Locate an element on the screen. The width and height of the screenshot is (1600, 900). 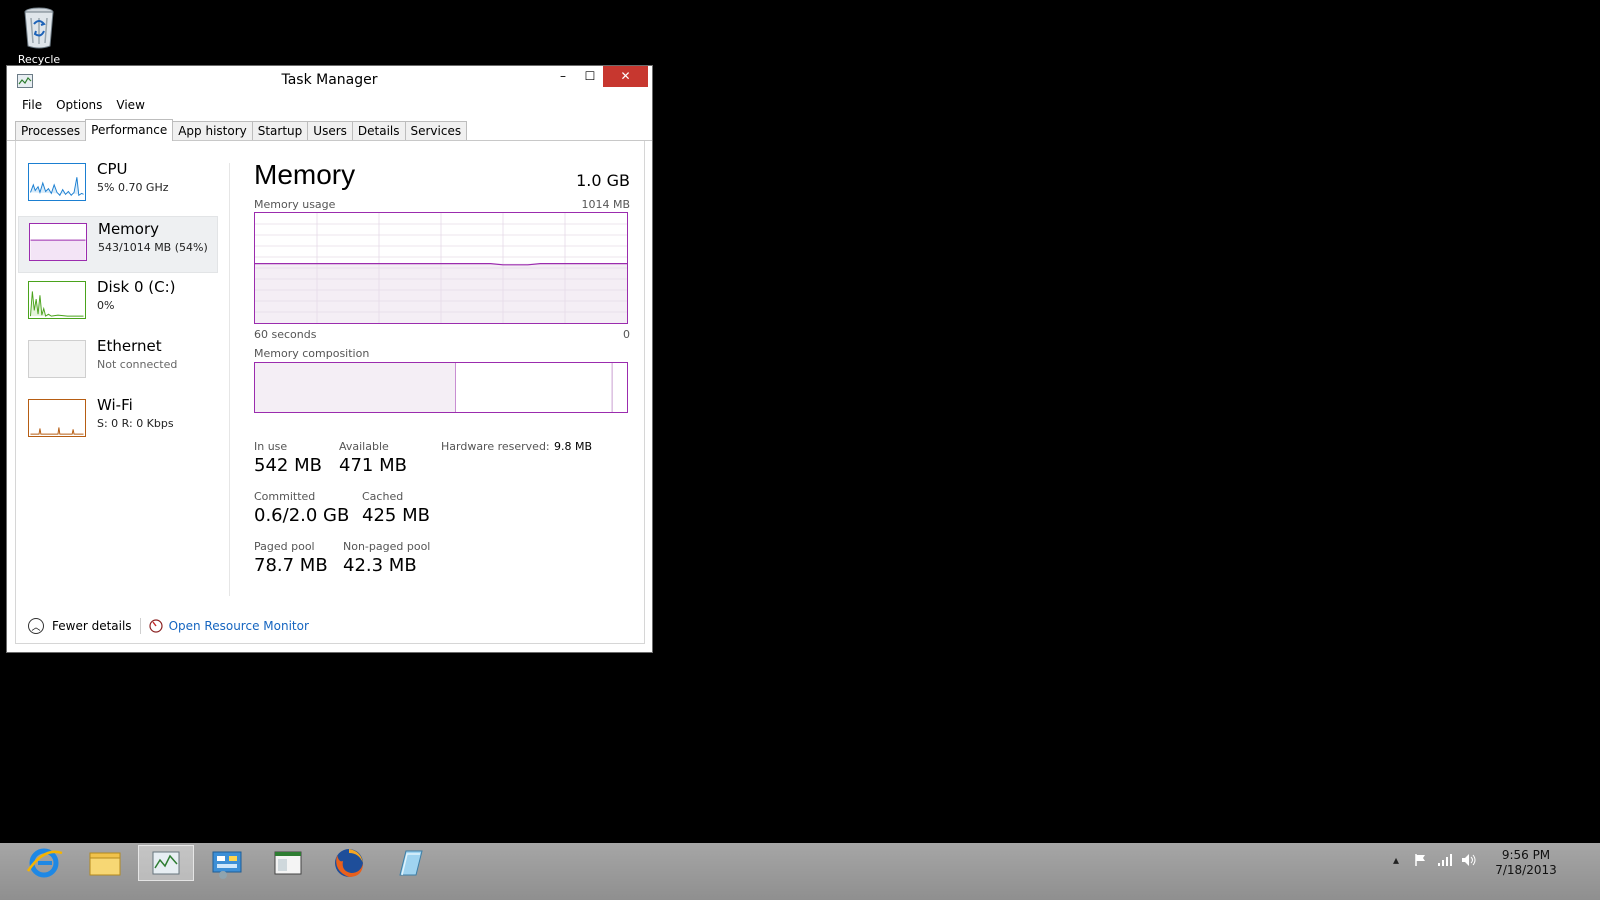
stat-hw-reserved-label: Hardware reserved: is located at coordinates (495, 446).